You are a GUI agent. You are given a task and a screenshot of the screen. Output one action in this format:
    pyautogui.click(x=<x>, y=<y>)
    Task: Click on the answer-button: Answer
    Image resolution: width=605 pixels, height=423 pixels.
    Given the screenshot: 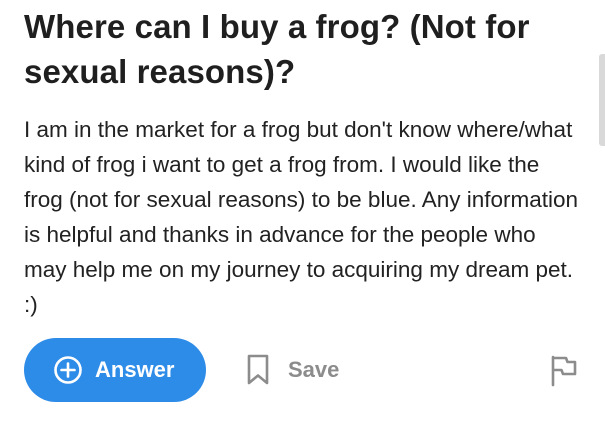 What is the action you would take?
    pyautogui.click(x=115, y=370)
    